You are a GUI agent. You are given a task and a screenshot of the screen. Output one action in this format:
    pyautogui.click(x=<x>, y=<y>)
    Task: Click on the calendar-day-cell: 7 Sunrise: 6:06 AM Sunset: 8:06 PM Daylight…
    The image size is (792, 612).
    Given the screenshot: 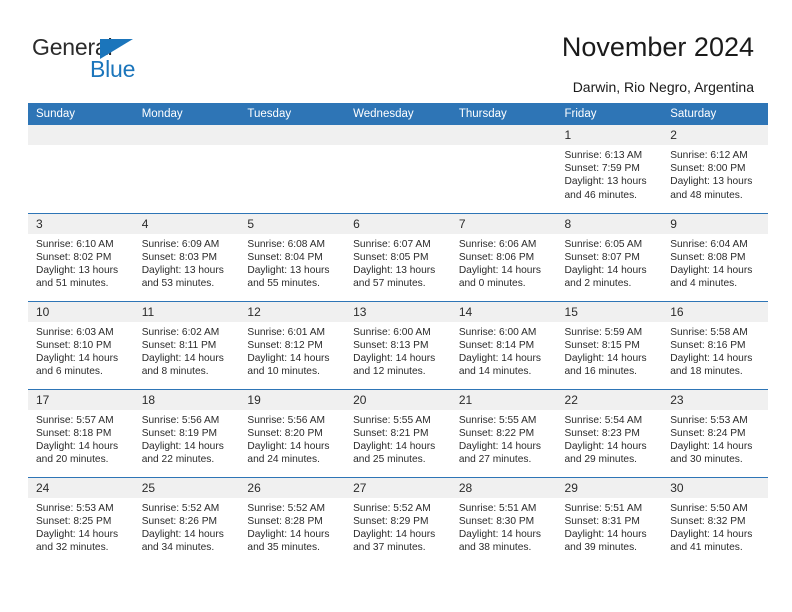 What is the action you would take?
    pyautogui.click(x=503, y=256)
    